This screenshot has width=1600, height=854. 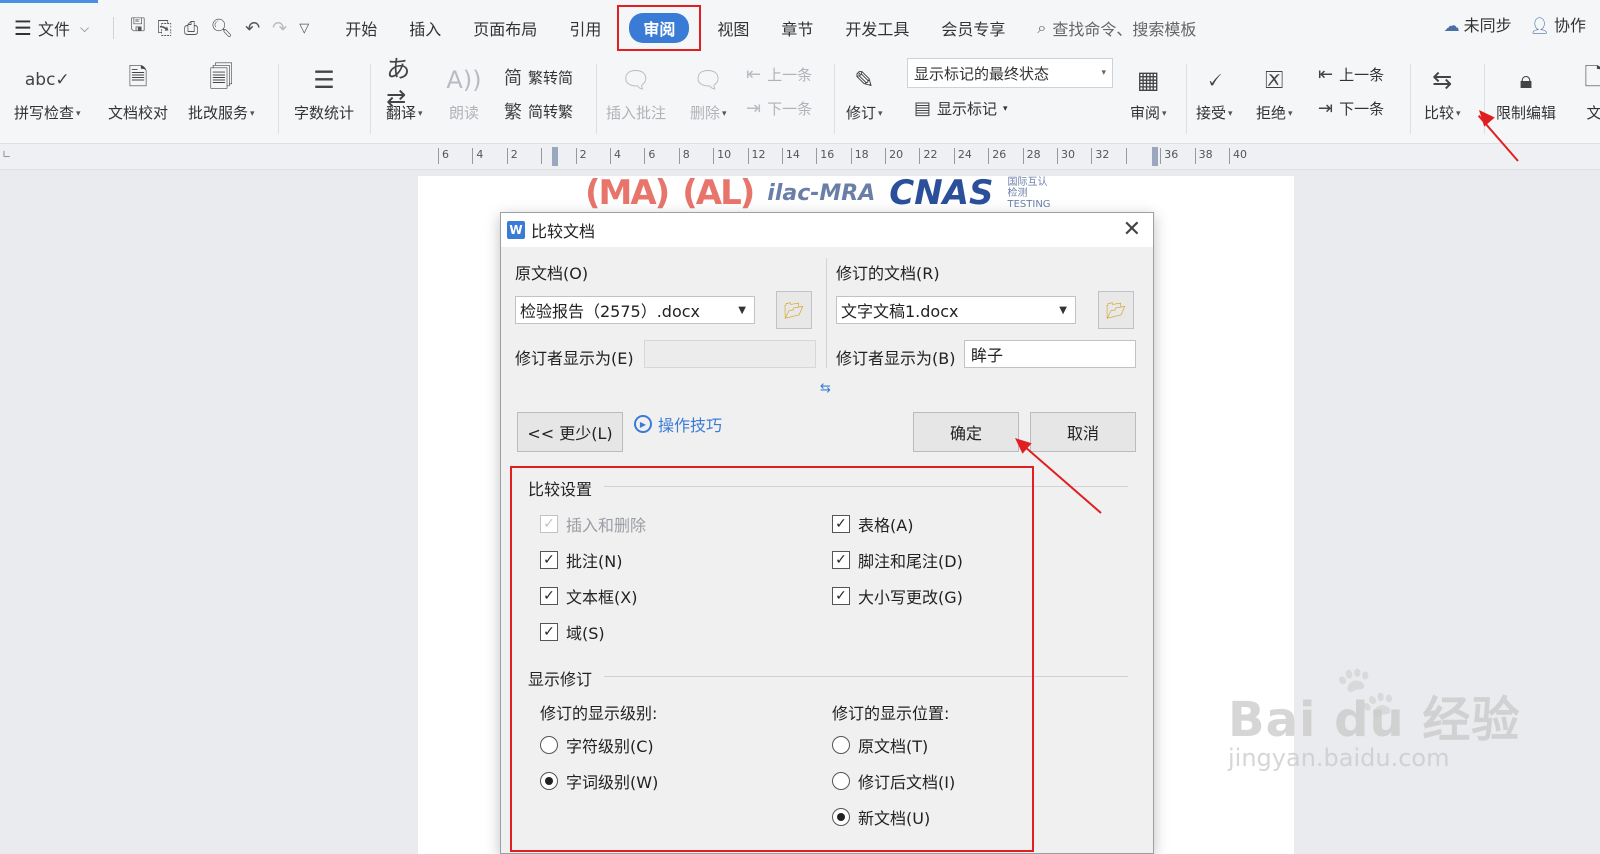 What do you see at coordinates (1116, 310) in the screenshot?
I see `browse-revised-button: 📂︎` at bounding box center [1116, 310].